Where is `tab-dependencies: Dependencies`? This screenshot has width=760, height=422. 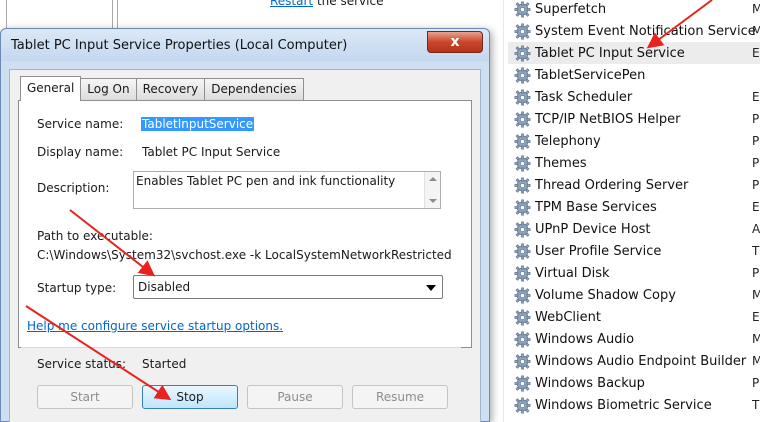
tab-dependencies: Dependencies is located at coordinates (254, 89).